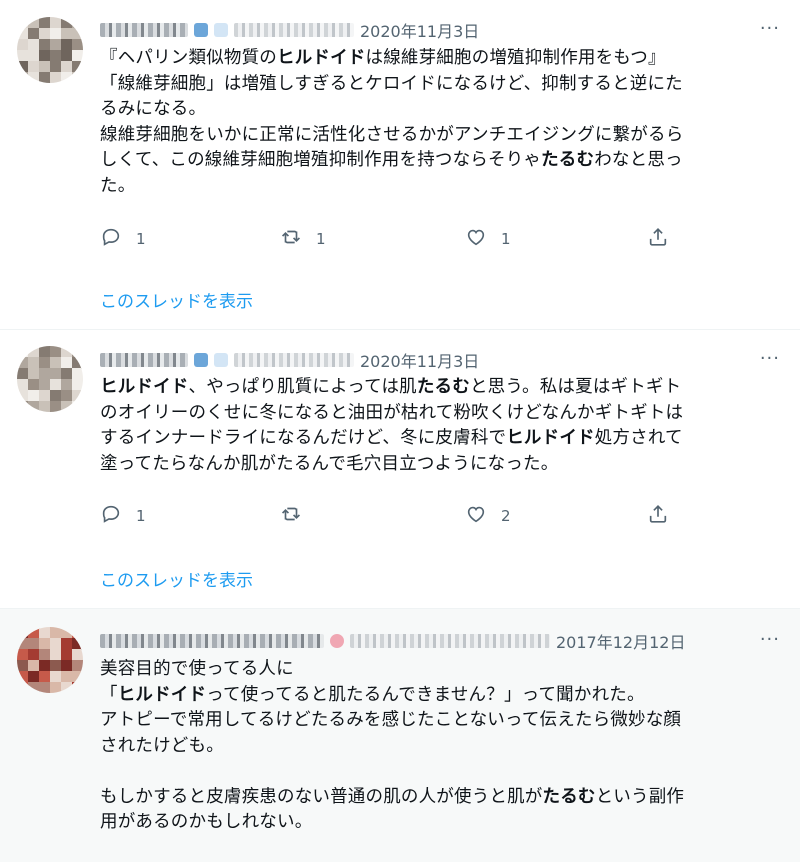  I want to click on tweet-actions: 1 1 1, so click(400, 238).